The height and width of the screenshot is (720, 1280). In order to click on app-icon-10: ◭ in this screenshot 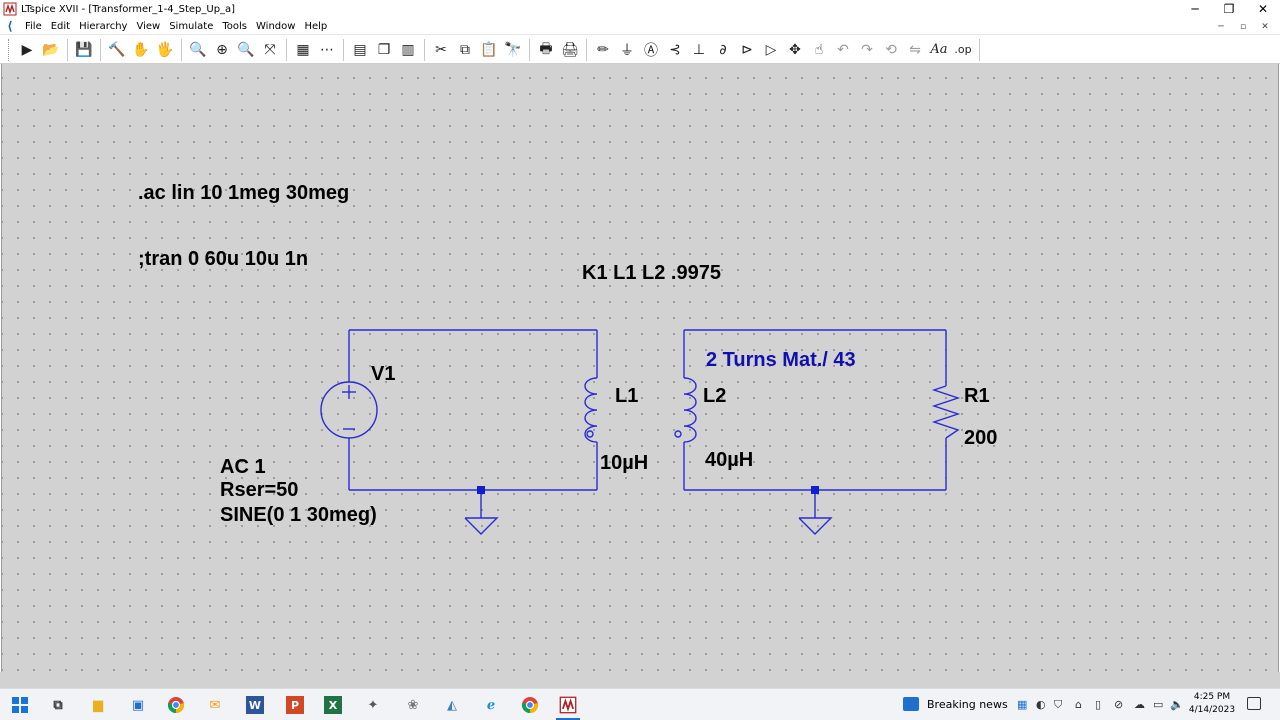, I will do `click(452, 705)`.